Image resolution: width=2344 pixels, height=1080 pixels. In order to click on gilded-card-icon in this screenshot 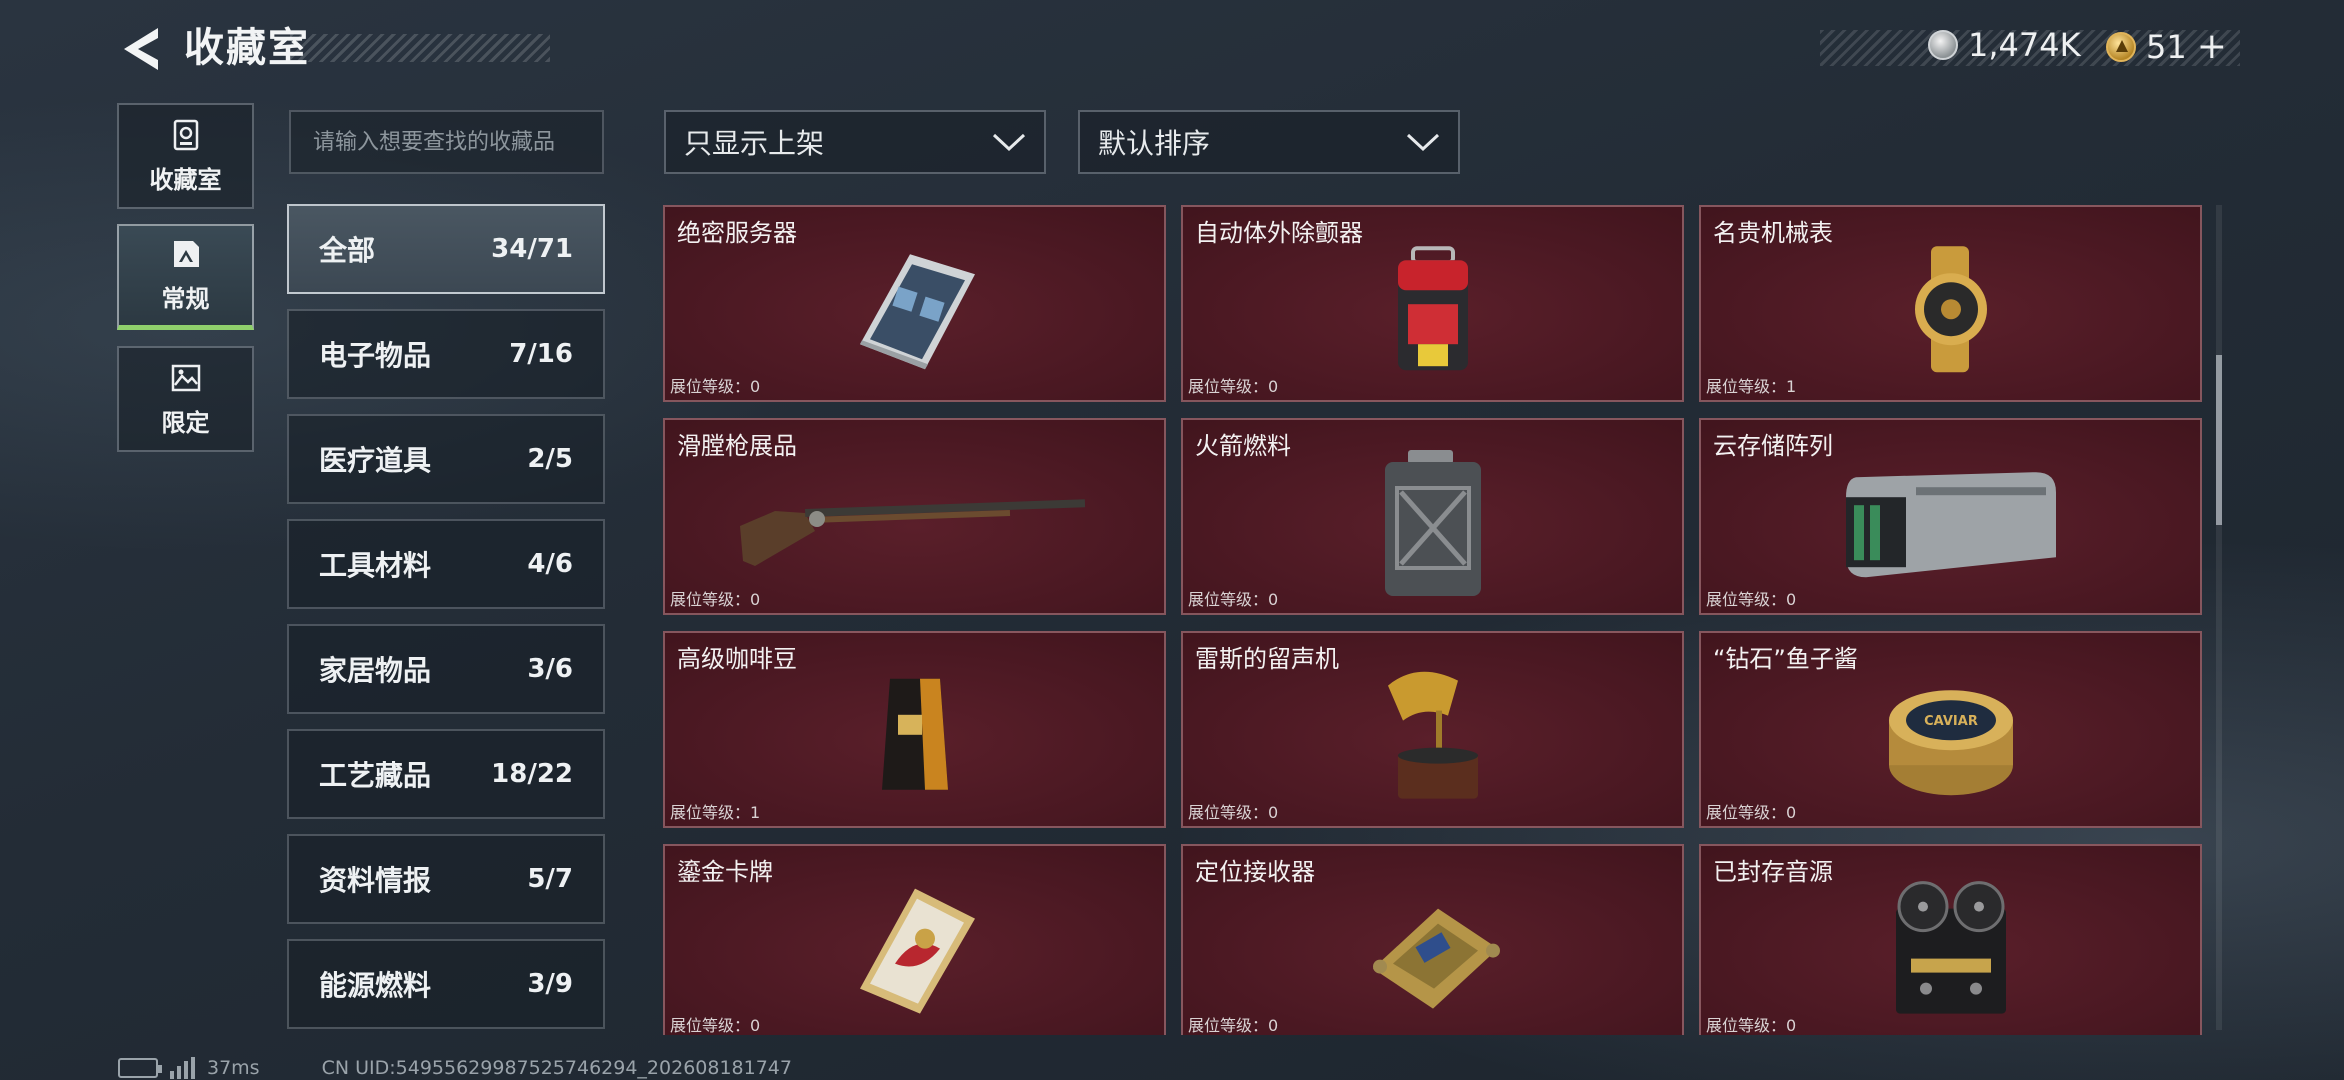, I will do `click(917, 951)`.